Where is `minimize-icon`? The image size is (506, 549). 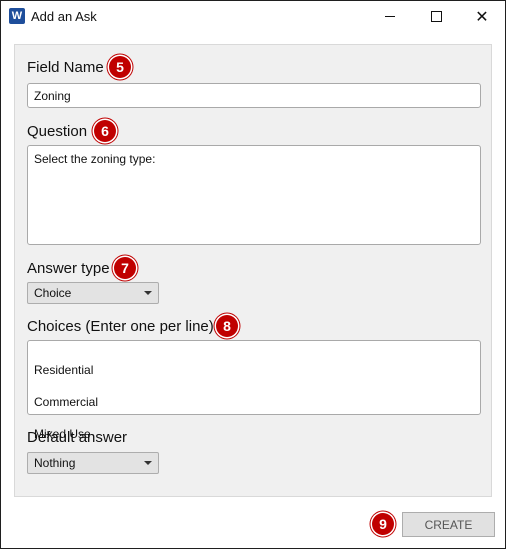
minimize-icon is located at coordinates (390, 16).